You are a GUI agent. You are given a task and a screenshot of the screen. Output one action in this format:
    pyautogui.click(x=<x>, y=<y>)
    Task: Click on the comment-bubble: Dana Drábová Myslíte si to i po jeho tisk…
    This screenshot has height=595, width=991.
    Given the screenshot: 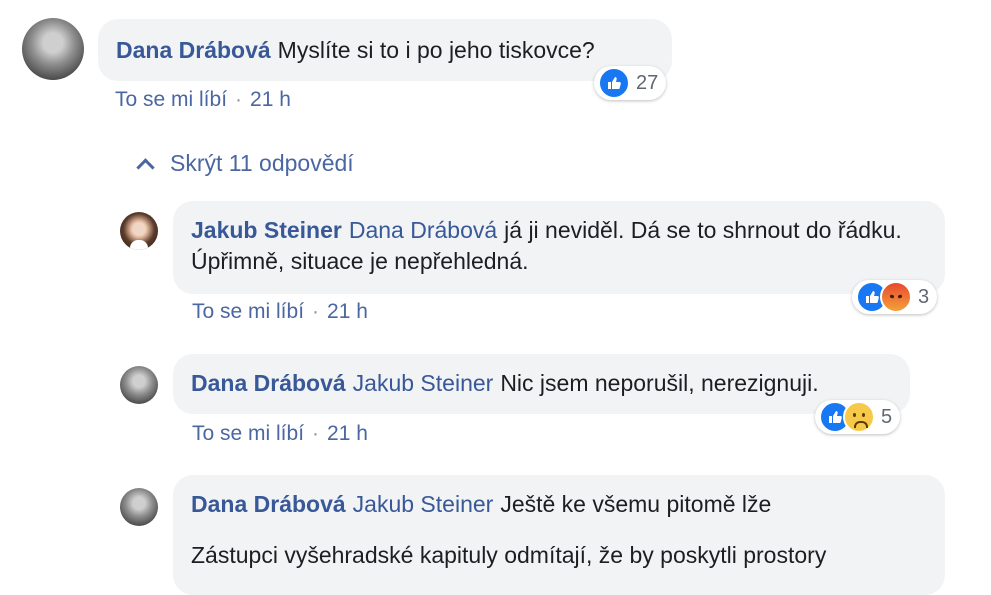 What is the action you would take?
    pyautogui.click(x=385, y=50)
    